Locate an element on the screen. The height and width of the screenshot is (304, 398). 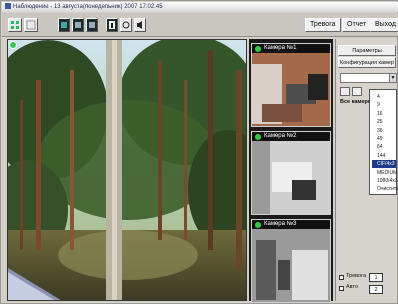
camera-select-input is located at coordinates (365, 78).